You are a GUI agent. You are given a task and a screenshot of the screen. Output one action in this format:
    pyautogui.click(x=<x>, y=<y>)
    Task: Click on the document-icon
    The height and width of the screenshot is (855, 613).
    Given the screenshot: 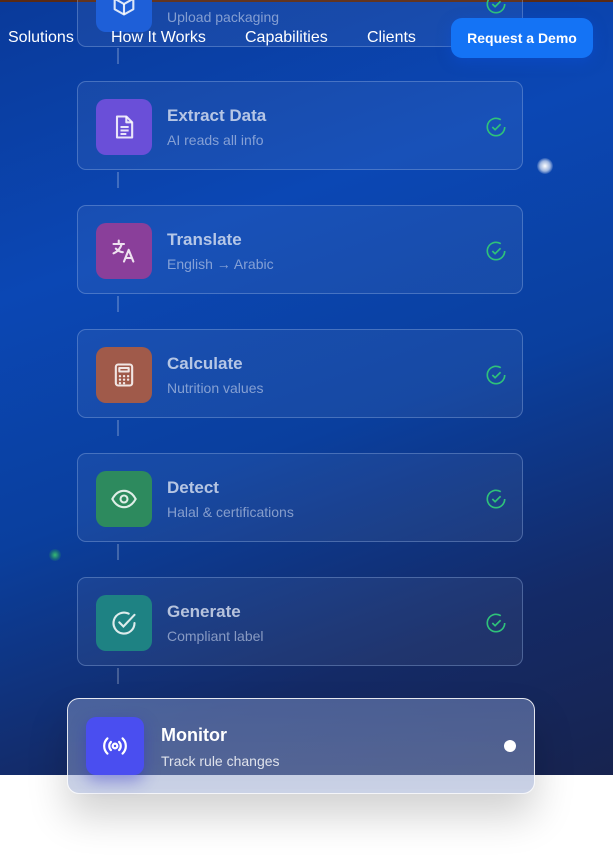 What is the action you would take?
    pyautogui.click(x=124, y=127)
    